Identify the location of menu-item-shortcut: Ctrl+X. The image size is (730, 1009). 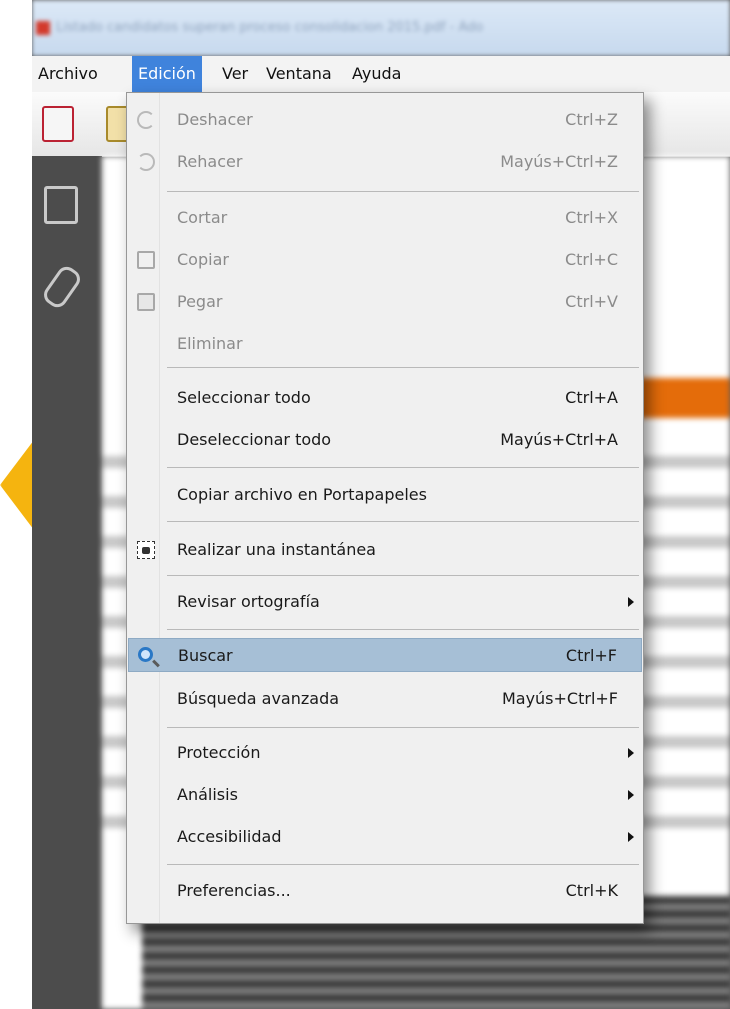
(591, 217).